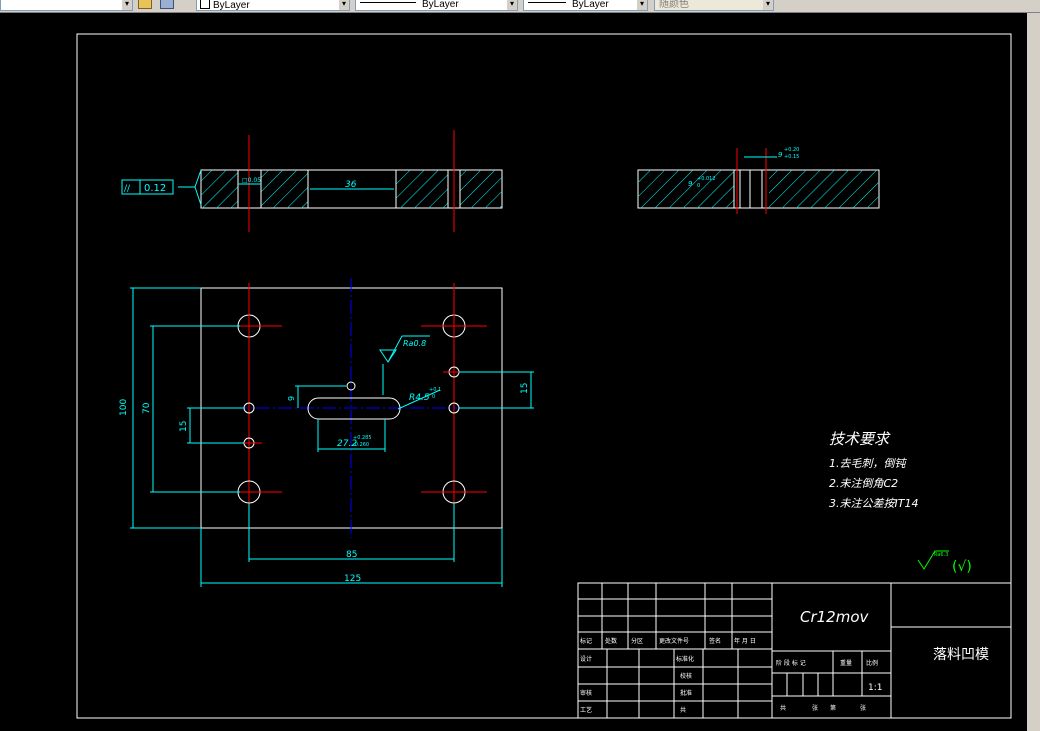 The height and width of the screenshot is (731, 1040). I want to click on rough-other: (√), so click(962, 567).